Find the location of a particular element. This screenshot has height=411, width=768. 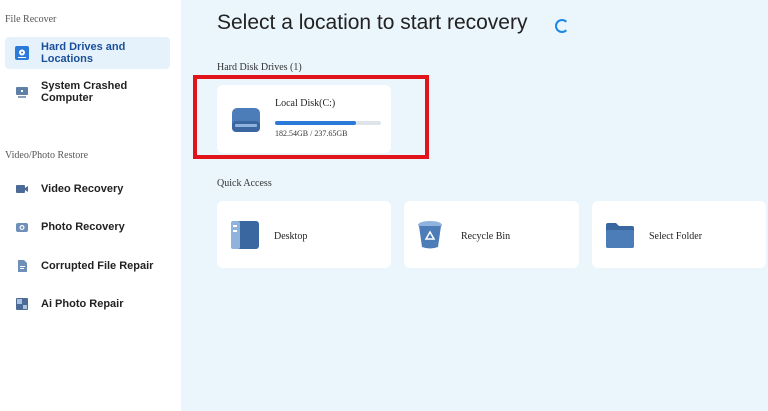

quick-access-label: Select Folder is located at coordinates (676, 236).